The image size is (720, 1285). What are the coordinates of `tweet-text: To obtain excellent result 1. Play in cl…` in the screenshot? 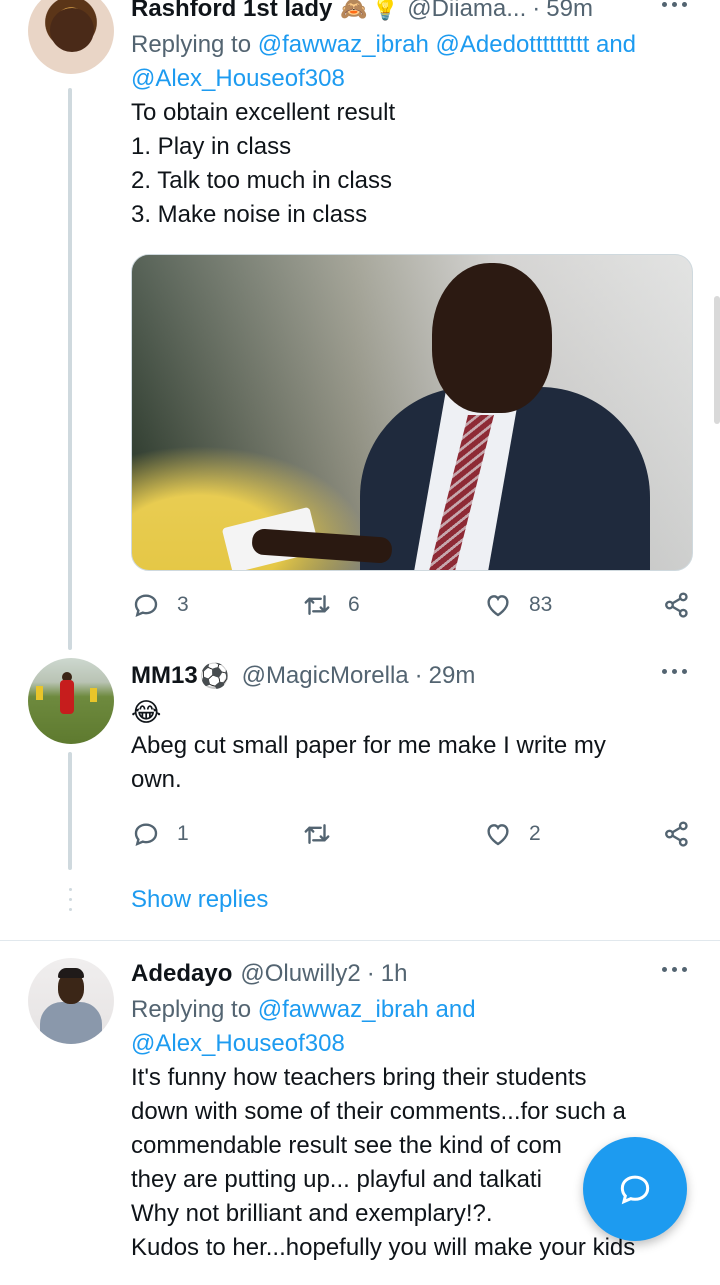 It's located at (411, 164).